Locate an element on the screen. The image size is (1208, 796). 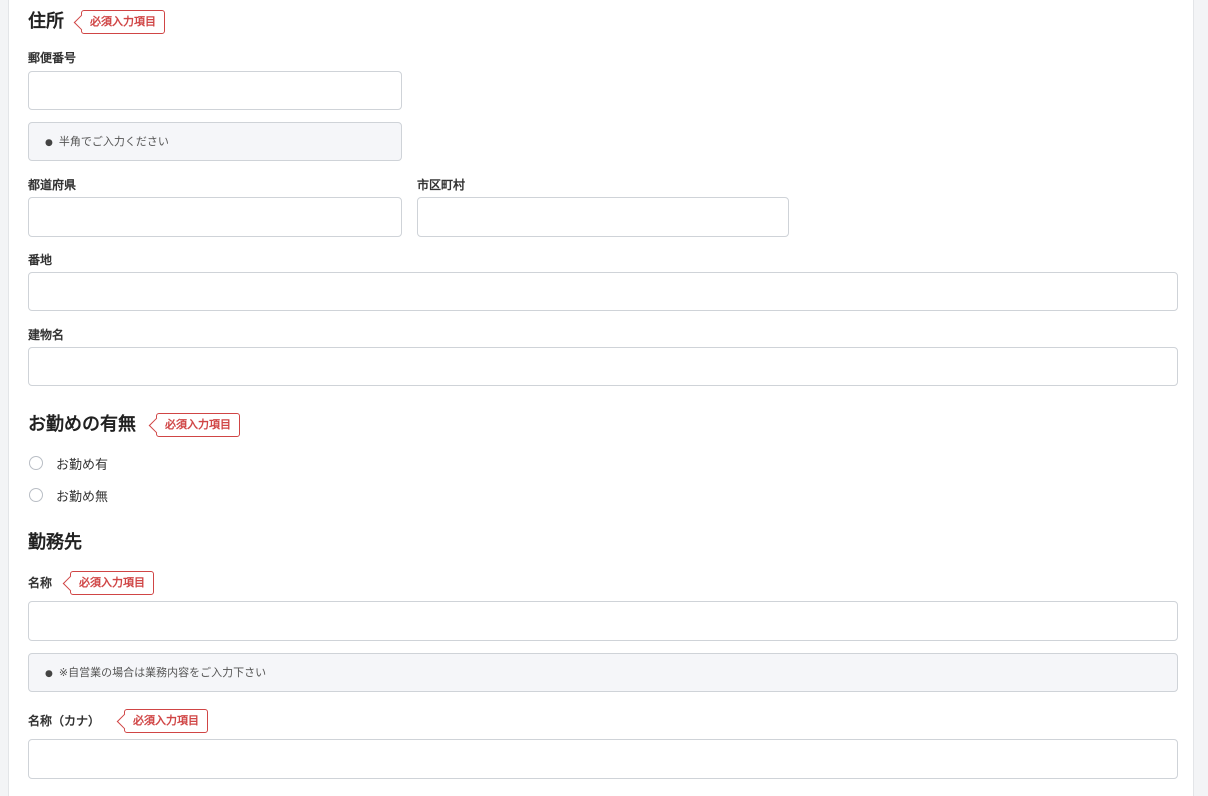
workplace-name-label: 名称 is located at coordinates (40, 583).